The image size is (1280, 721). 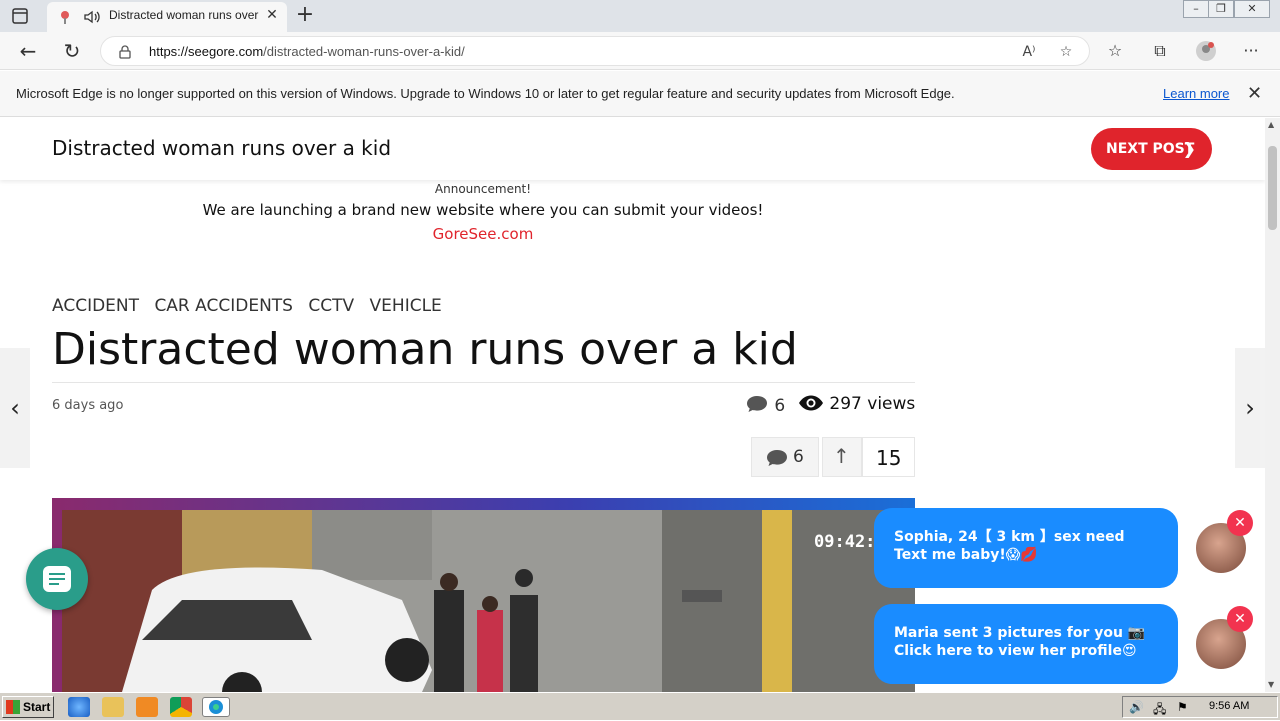 I want to click on next-post-button: NEXT POST ❯, so click(x=1151, y=149).